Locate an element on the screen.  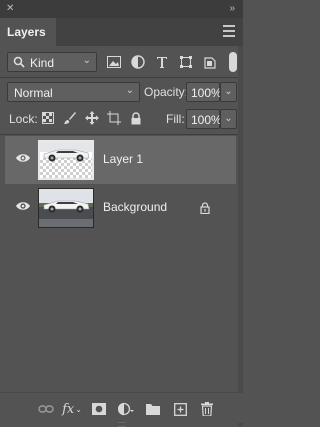
lock-artboard-icon is located at coordinates (114, 118).